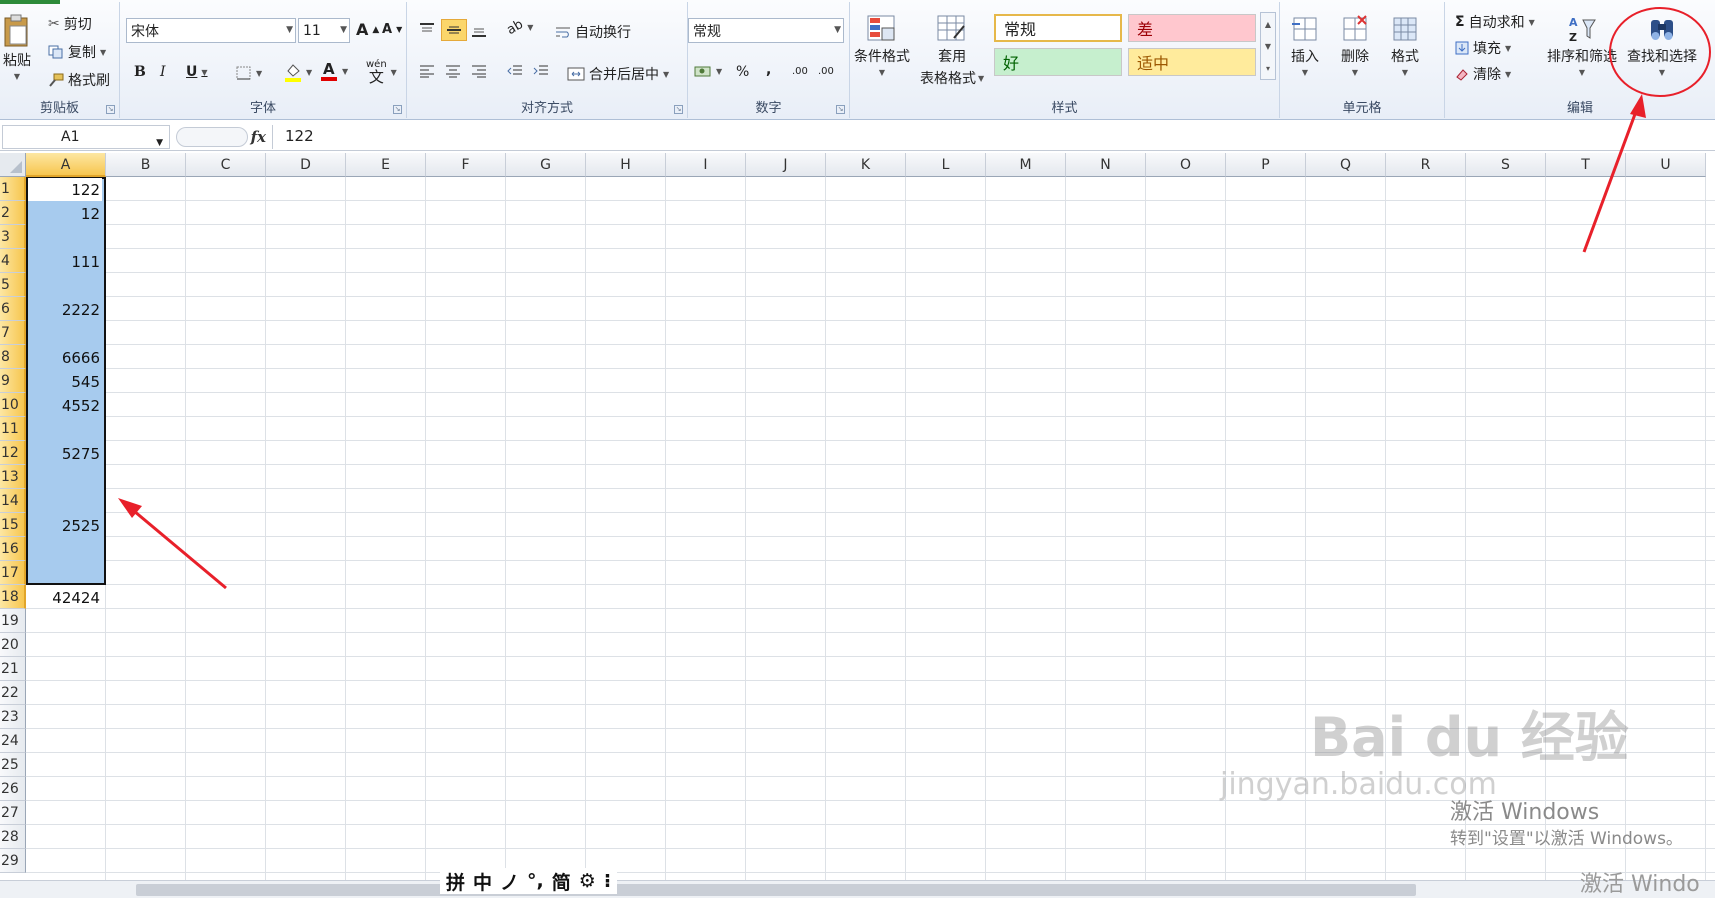 The image size is (1715, 898). Describe the element at coordinates (65, 189) in the screenshot. I see `cell-a1: 122` at that location.